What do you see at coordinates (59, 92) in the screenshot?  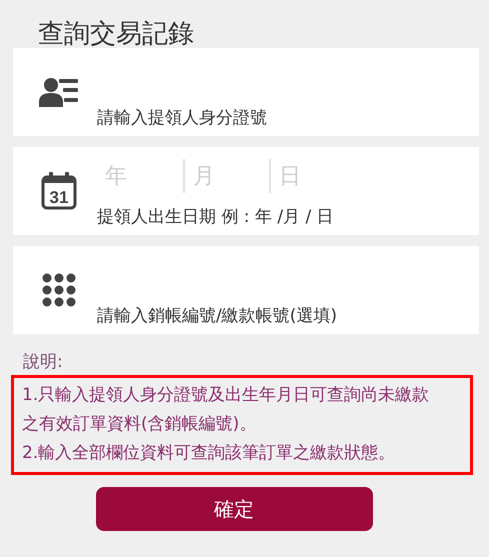 I see `contact-card-icon` at bounding box center [59, 92].